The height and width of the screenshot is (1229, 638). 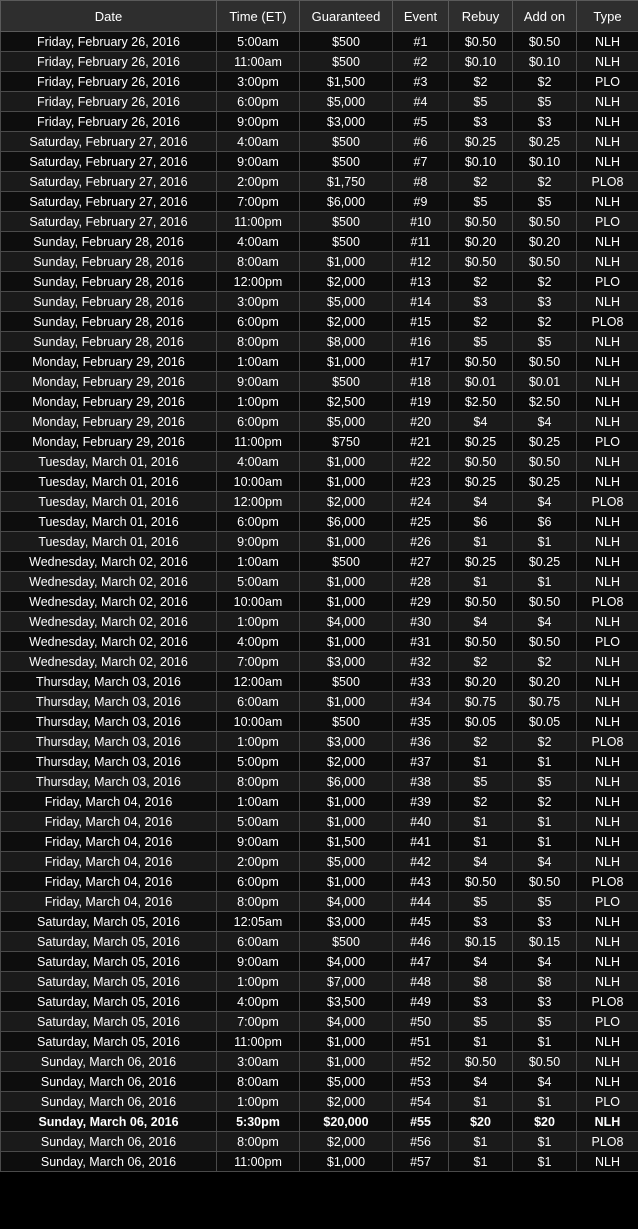 What do you see at coordinates (108, 381) in the screenshot?
I see `cell-date: Monday, February 29, 2016` at bounding box center [108, 381].